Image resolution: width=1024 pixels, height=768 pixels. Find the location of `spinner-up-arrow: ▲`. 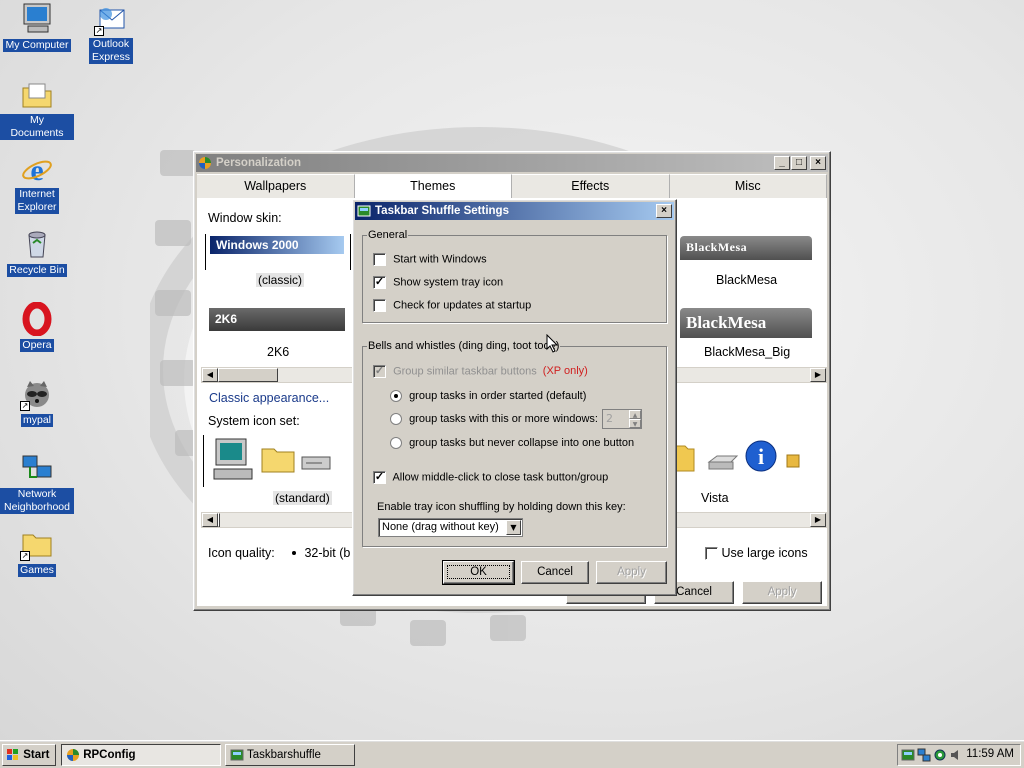

spinner-up-arrow: ▲ is located at coordinates (635, 414).